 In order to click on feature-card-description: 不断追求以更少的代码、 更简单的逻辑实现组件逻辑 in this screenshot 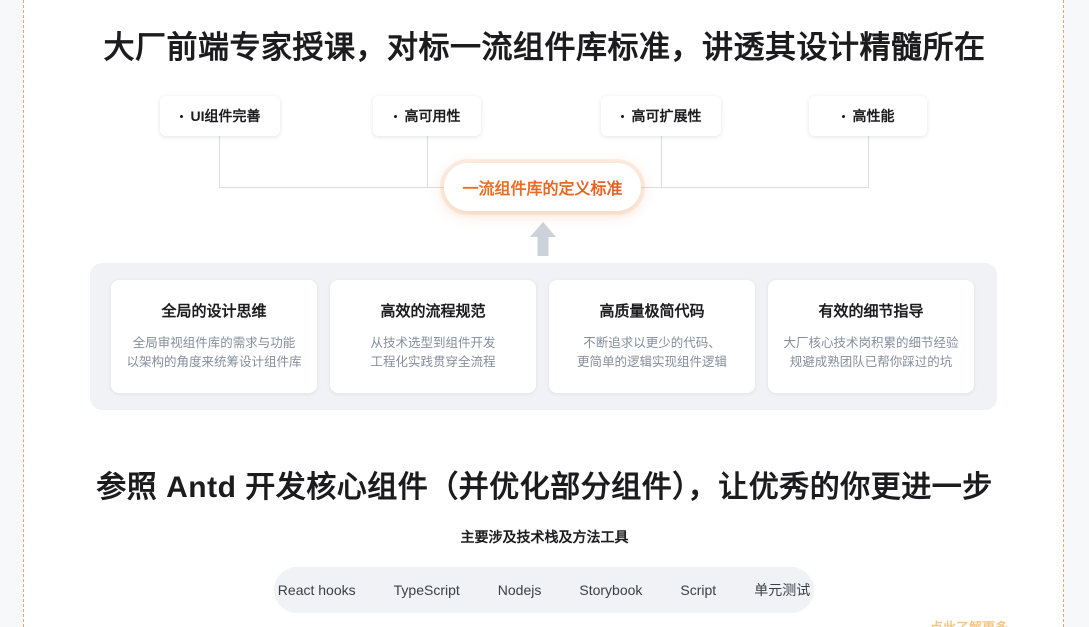, I will do `click(651, 352)`.